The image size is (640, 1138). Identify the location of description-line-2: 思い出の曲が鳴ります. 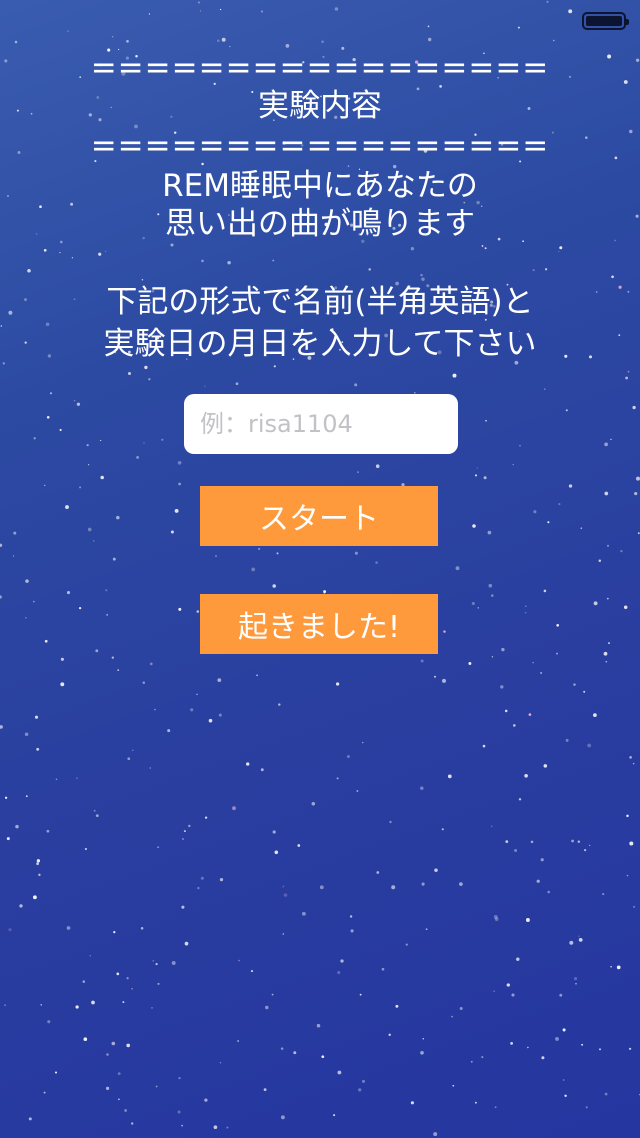
(320, 224).